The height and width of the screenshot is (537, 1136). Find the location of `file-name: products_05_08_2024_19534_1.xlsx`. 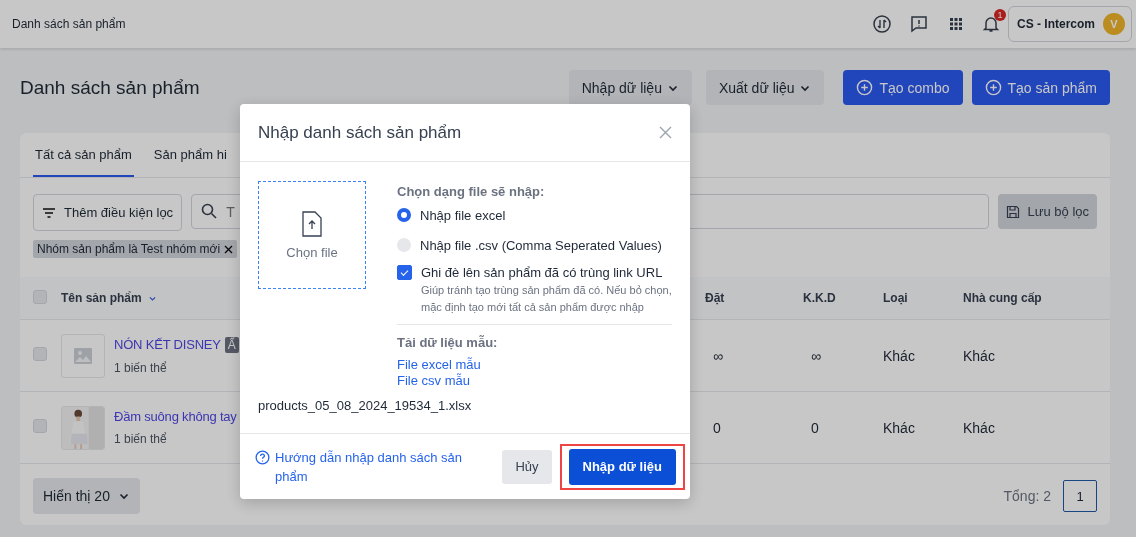

file-name: products_05_08_2024_19534_1.xlsx is located at coordinates (365, 405).